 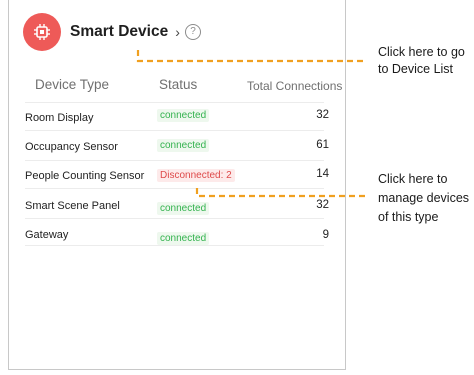 What do you see at coordinates (413, 179) in the screenshot?
I see `note-line: Click here to` at bounding box center [413, 179].